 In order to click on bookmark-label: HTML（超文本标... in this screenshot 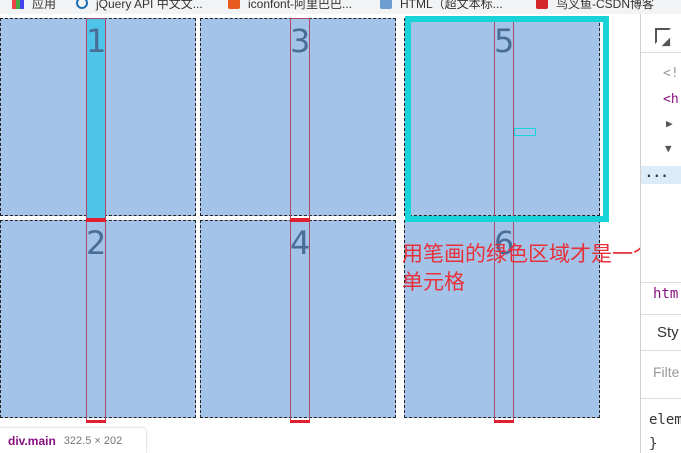, I will do `click(451, 5)`.